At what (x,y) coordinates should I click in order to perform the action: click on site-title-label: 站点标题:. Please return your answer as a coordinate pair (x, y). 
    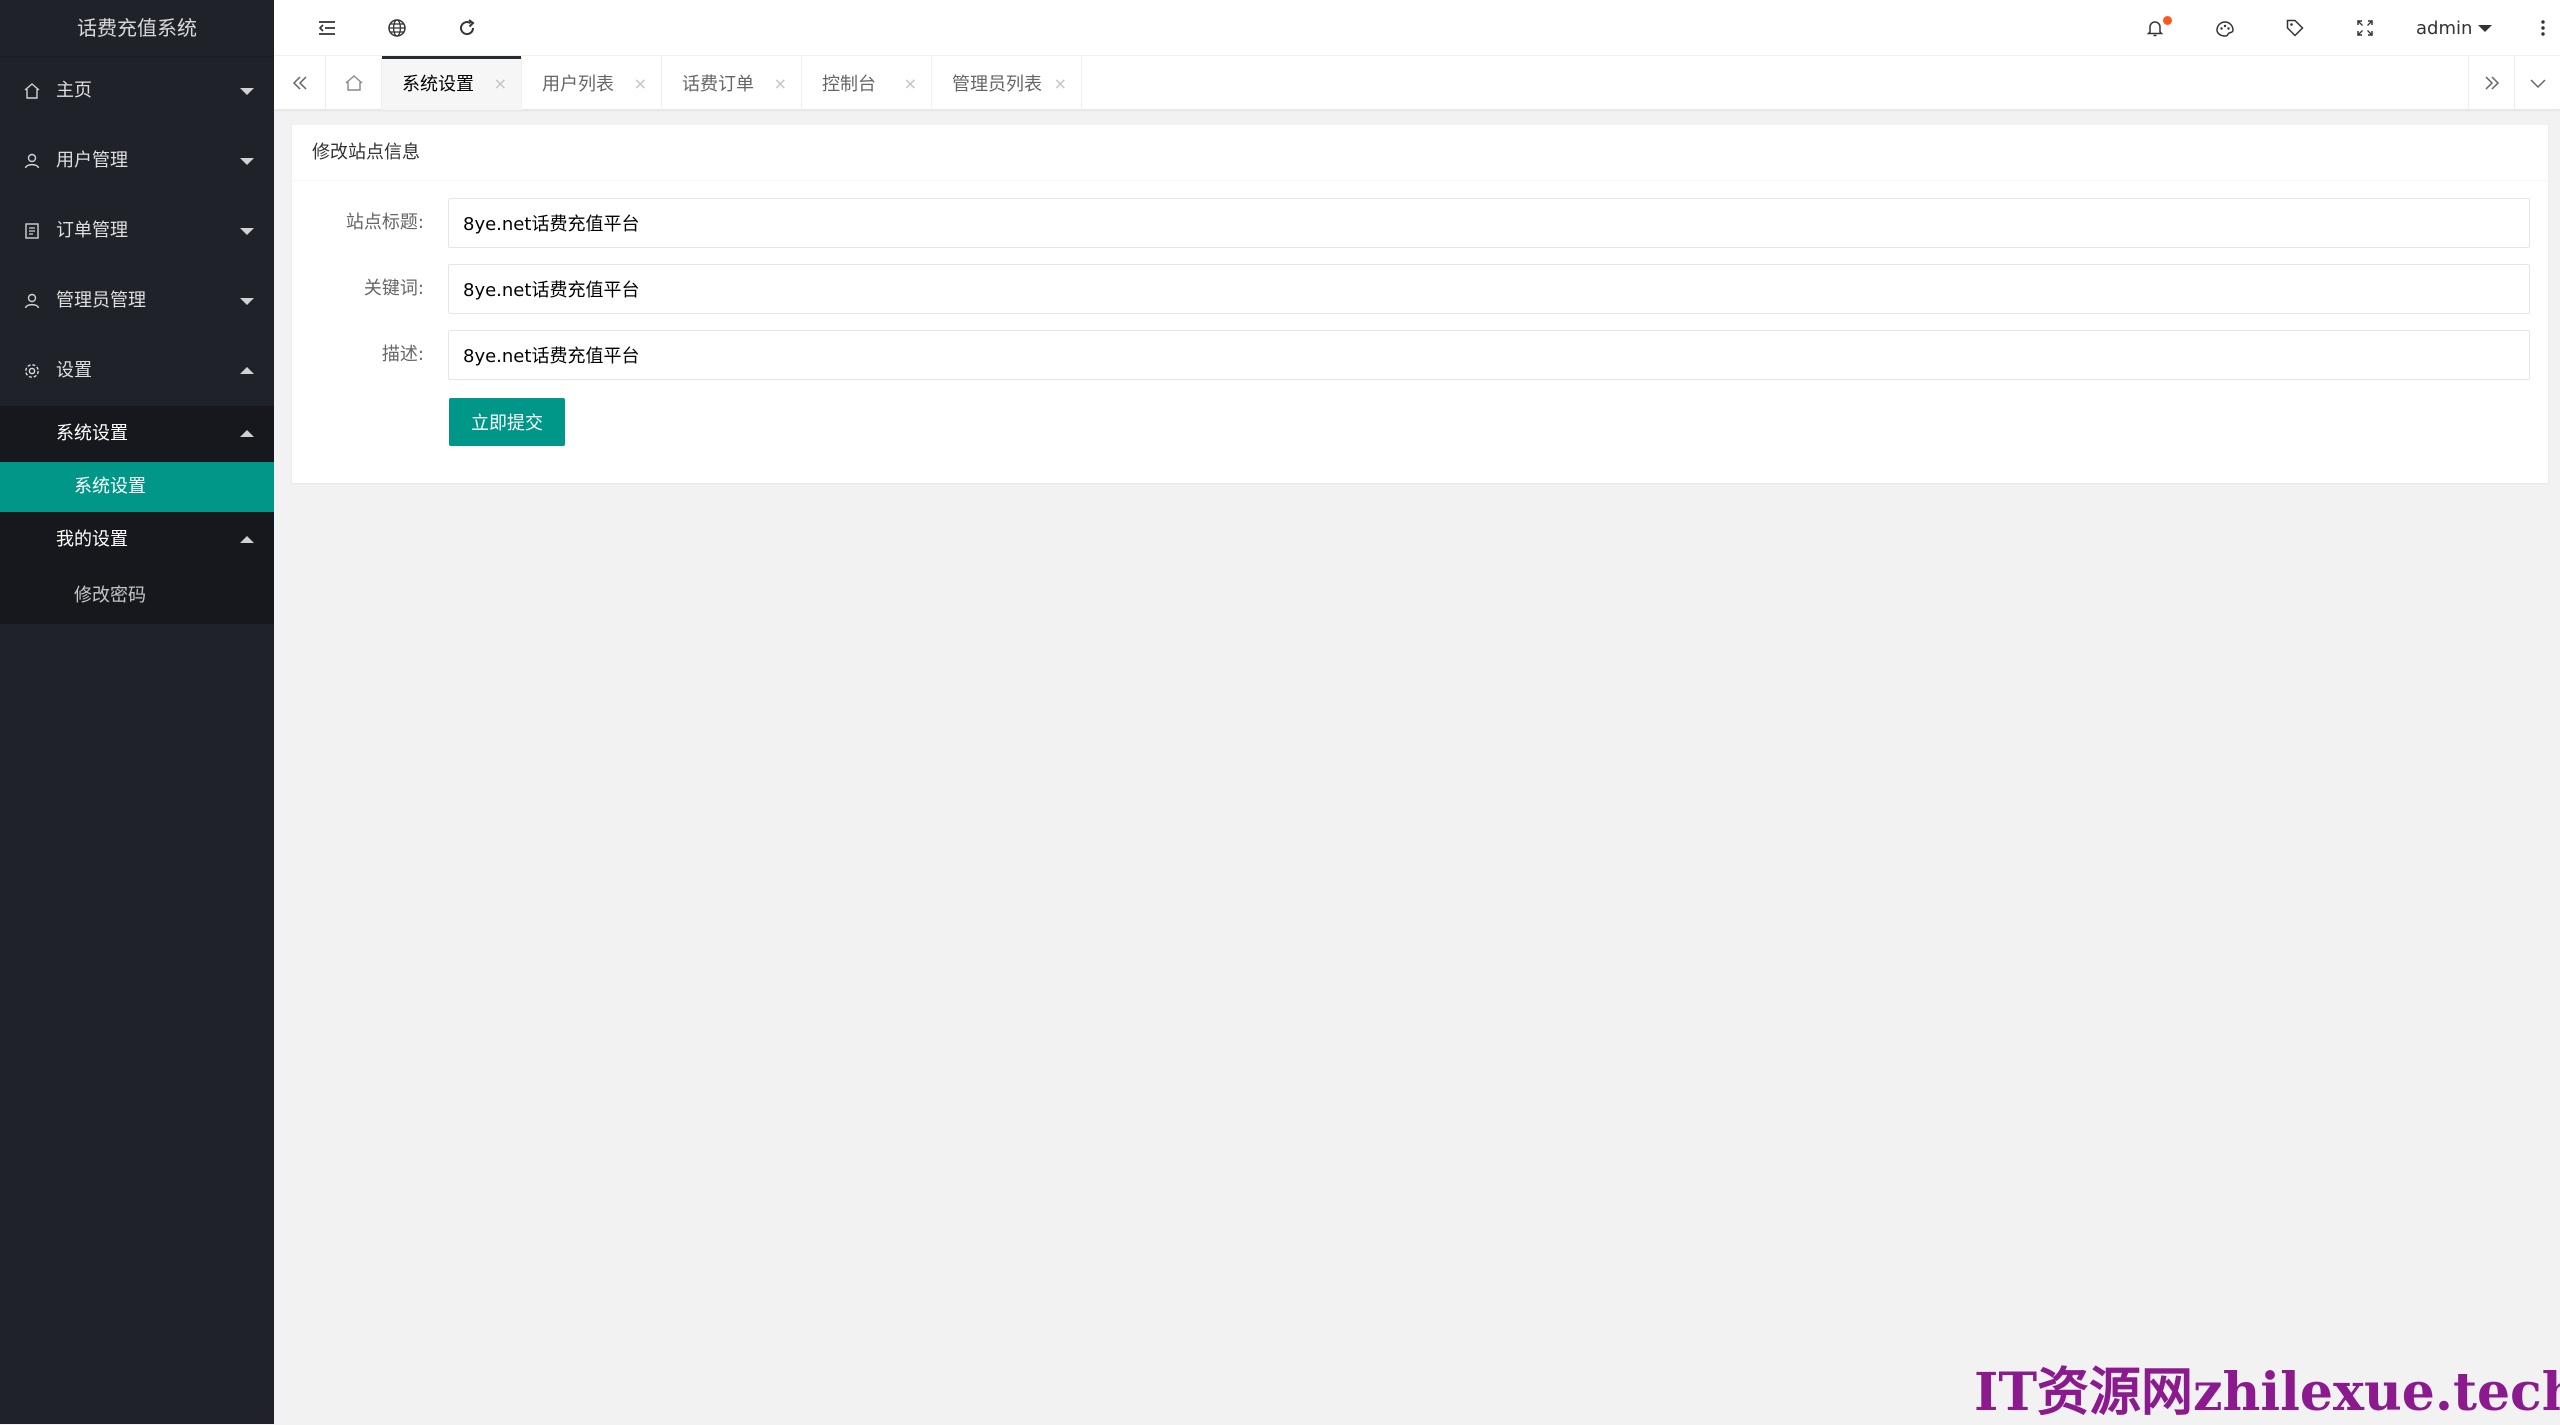
    Looking at the image, I should click on (384, 222).